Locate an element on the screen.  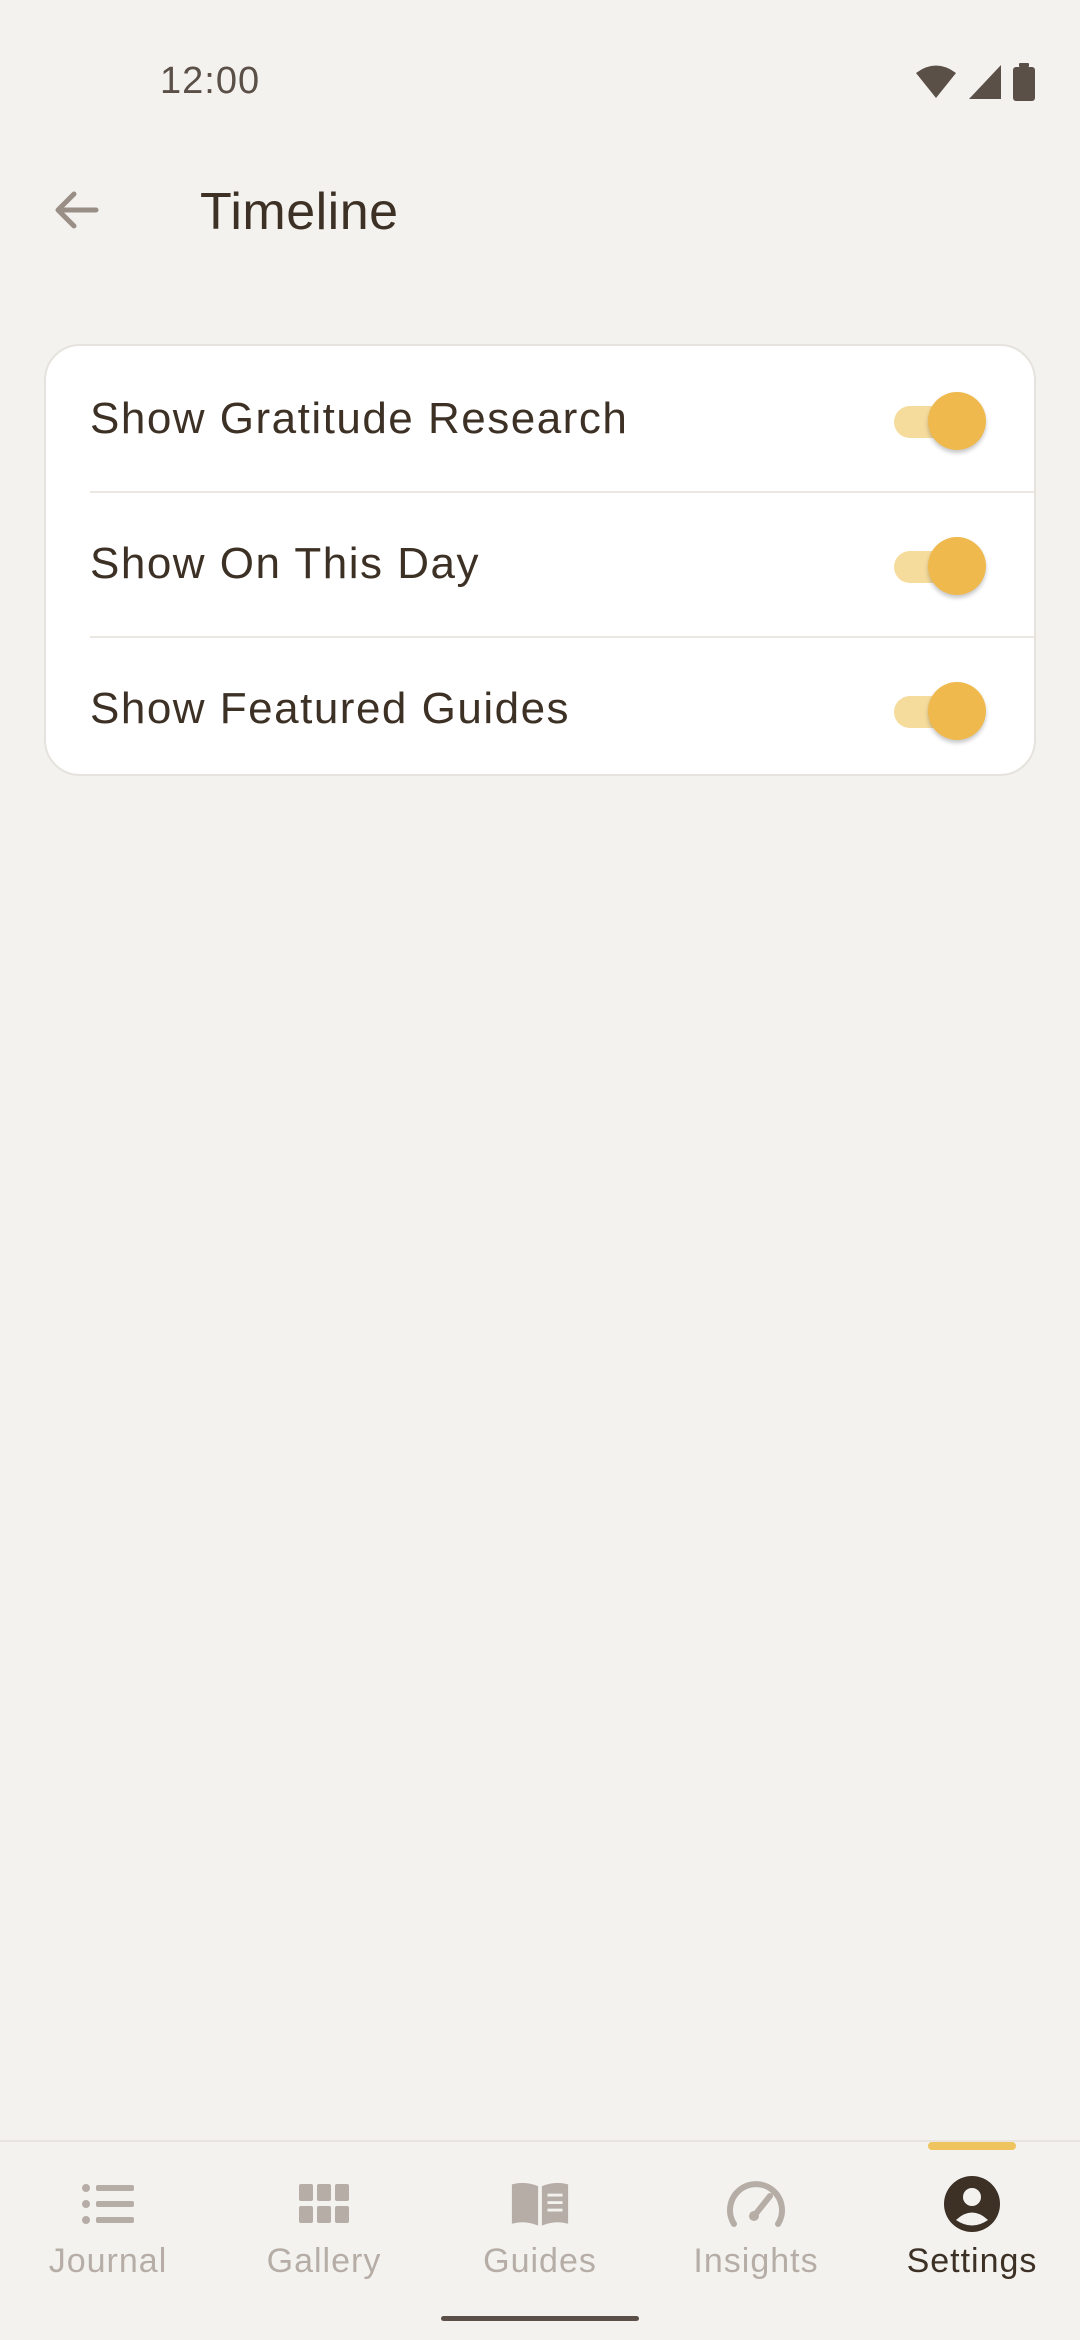
setting-row-on-this-day: Show On This Day is located at coordinates (540, 563).